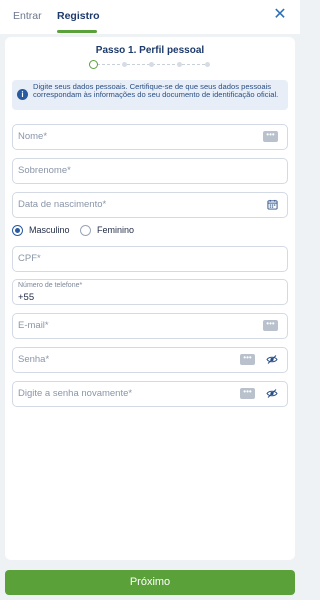 The width and height of the screenshot is (320, 600). I want to click on radio-feminino, so click(85, 230).